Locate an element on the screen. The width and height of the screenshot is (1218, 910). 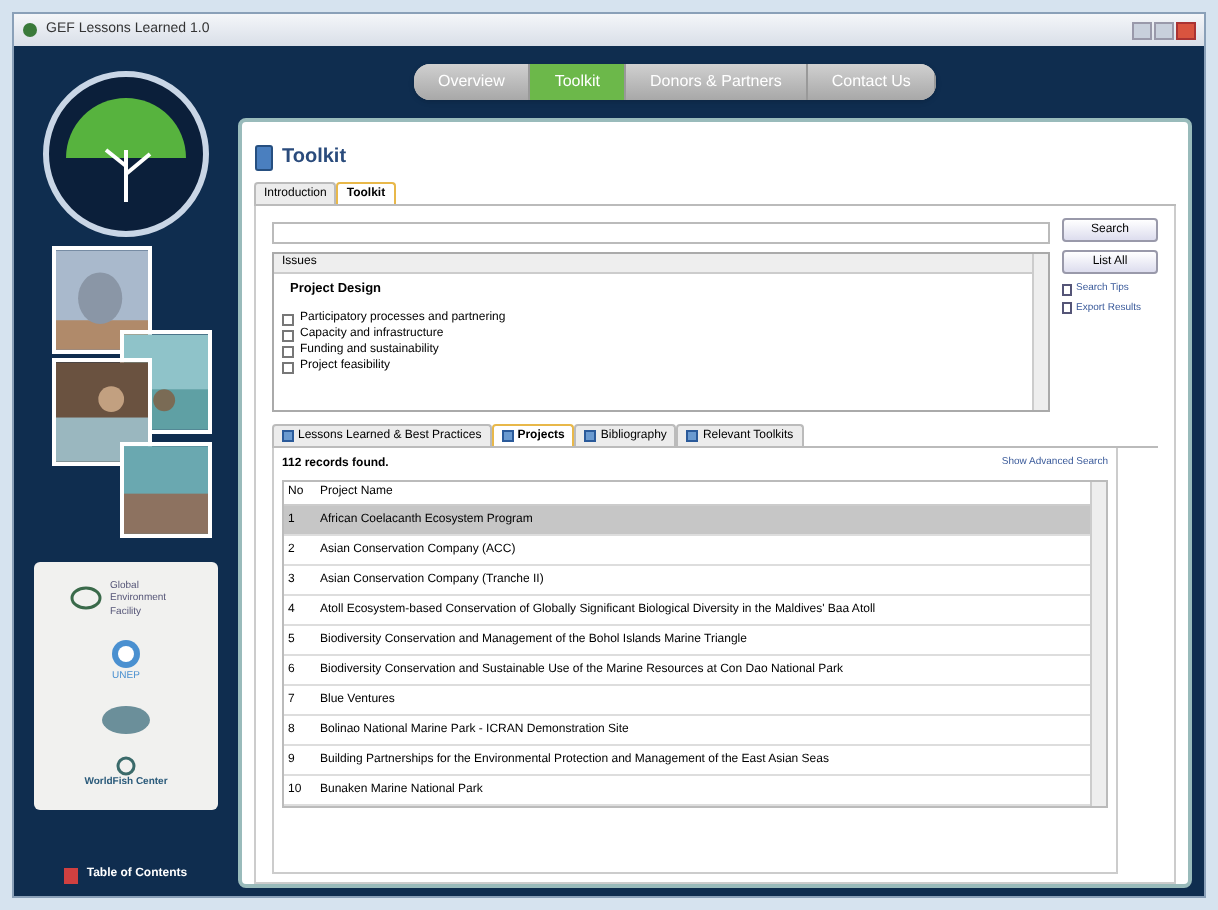
toolkit-icon is located at coordinates (264, 157).